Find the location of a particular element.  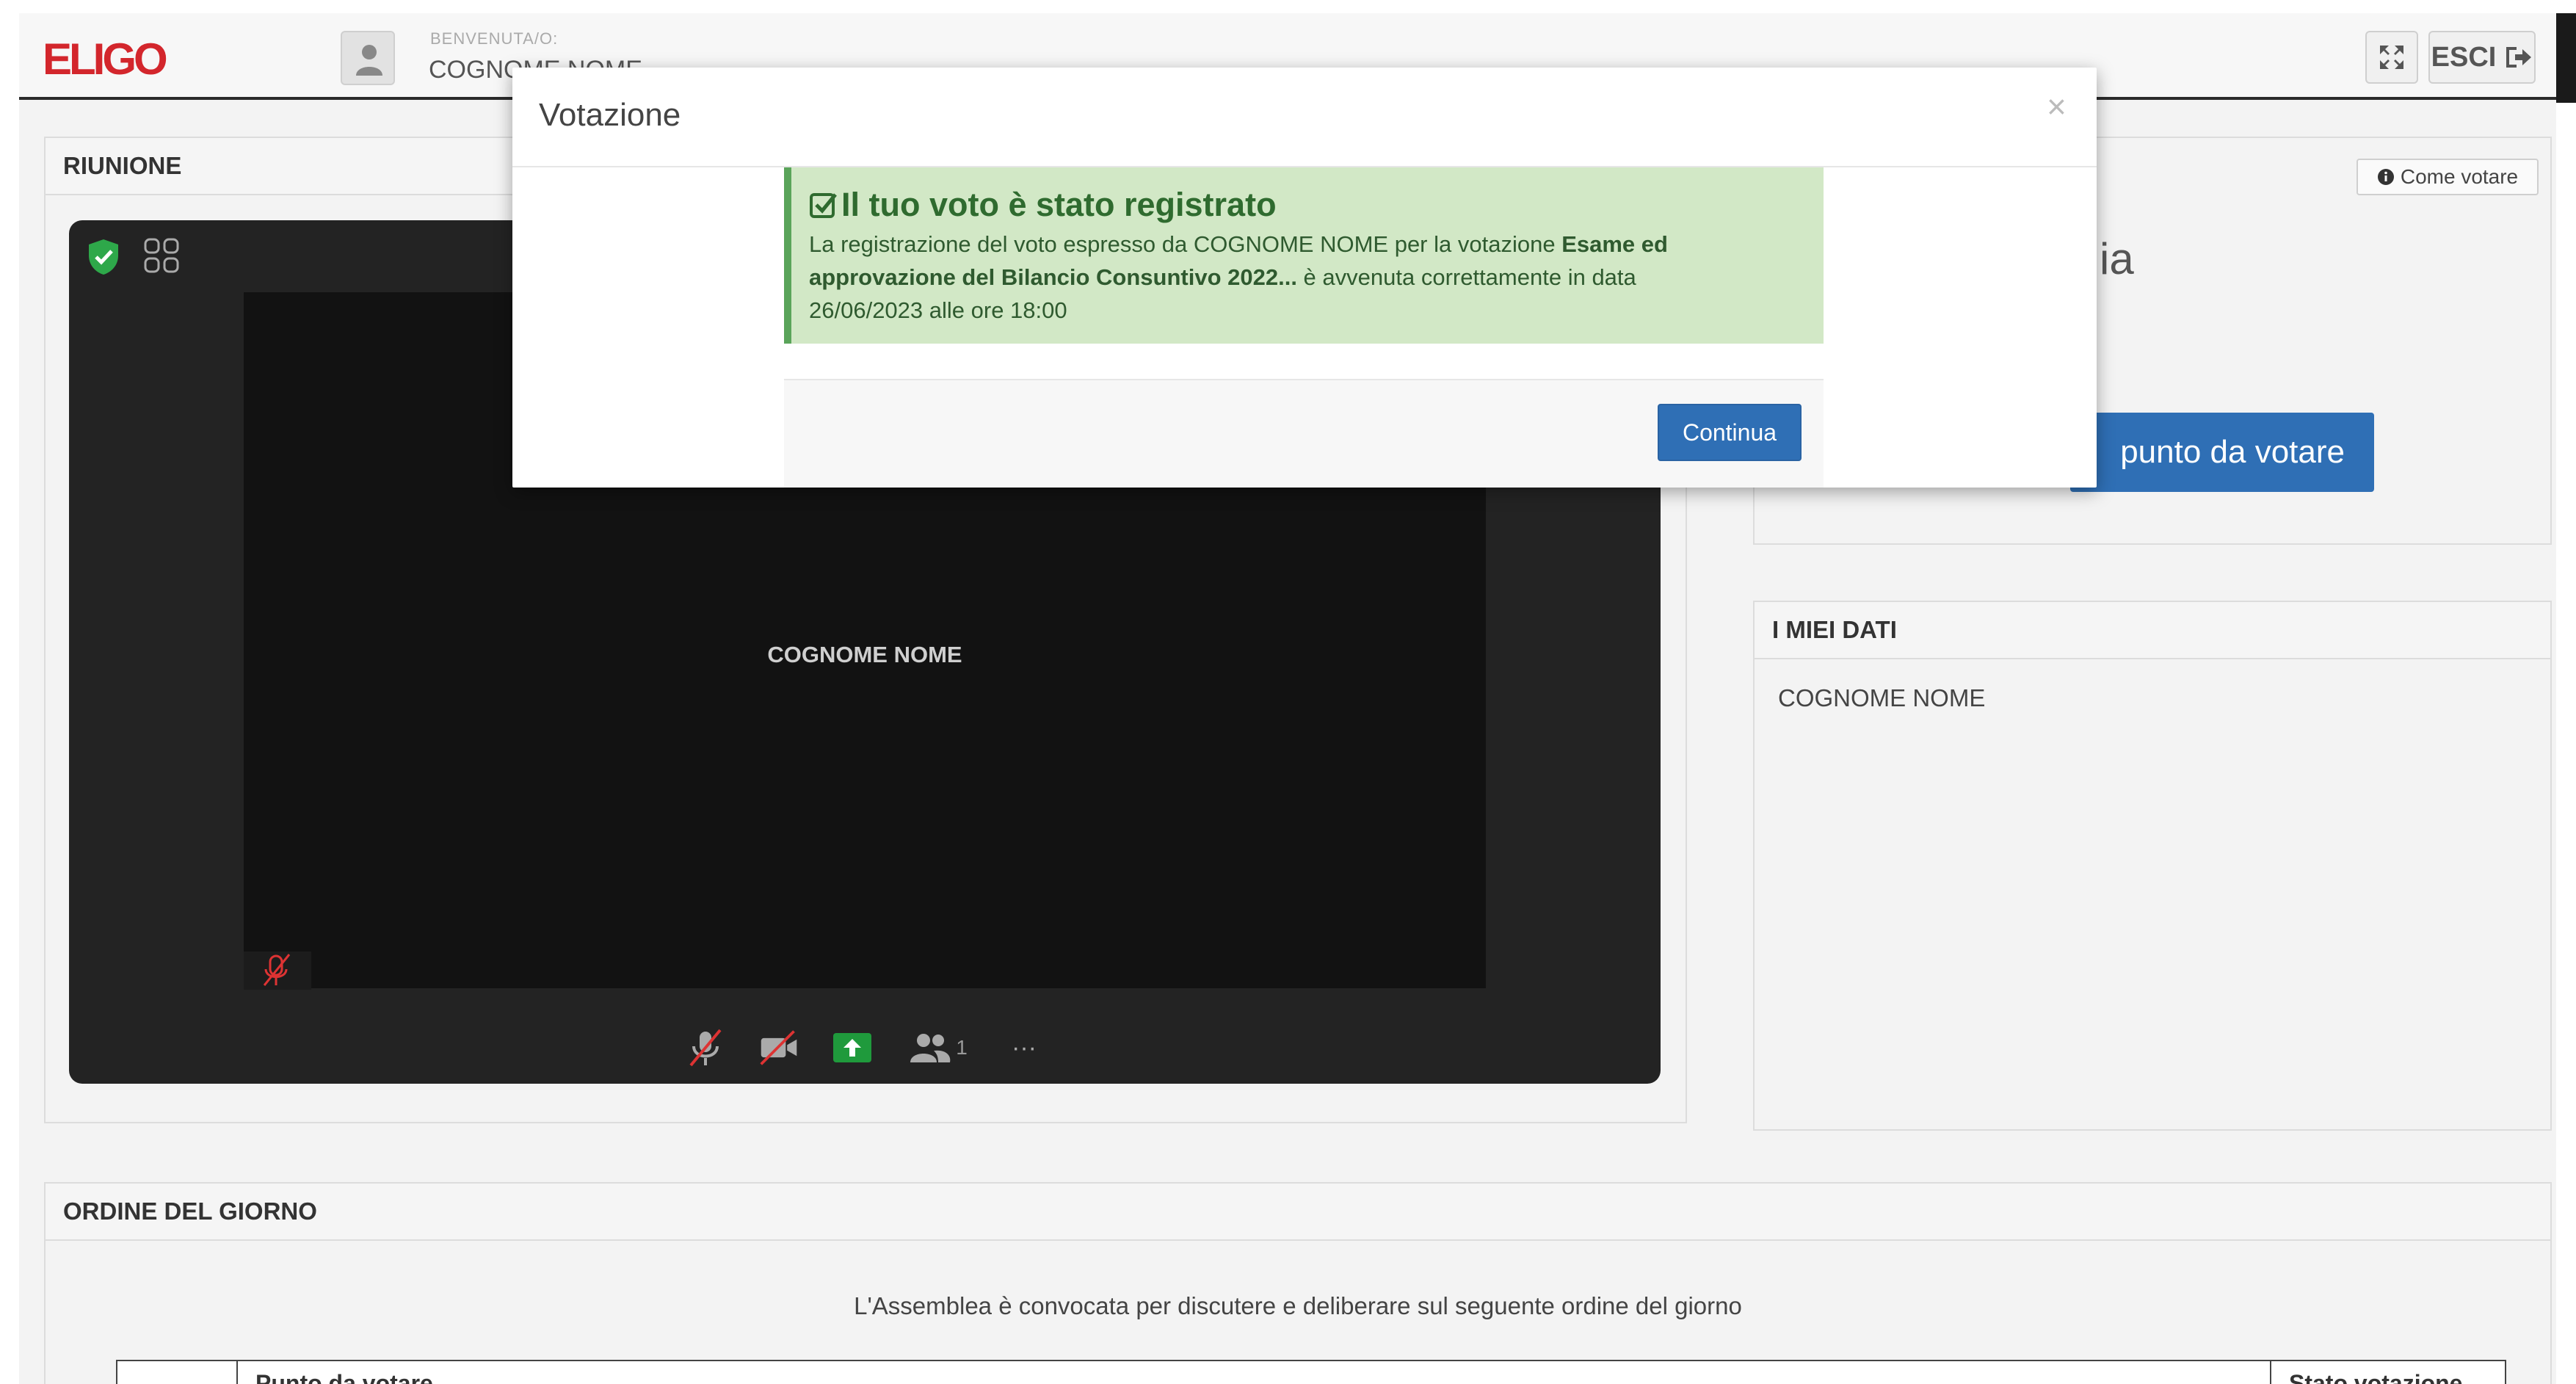

close-icon: × is located at coordinates (2057, 106).